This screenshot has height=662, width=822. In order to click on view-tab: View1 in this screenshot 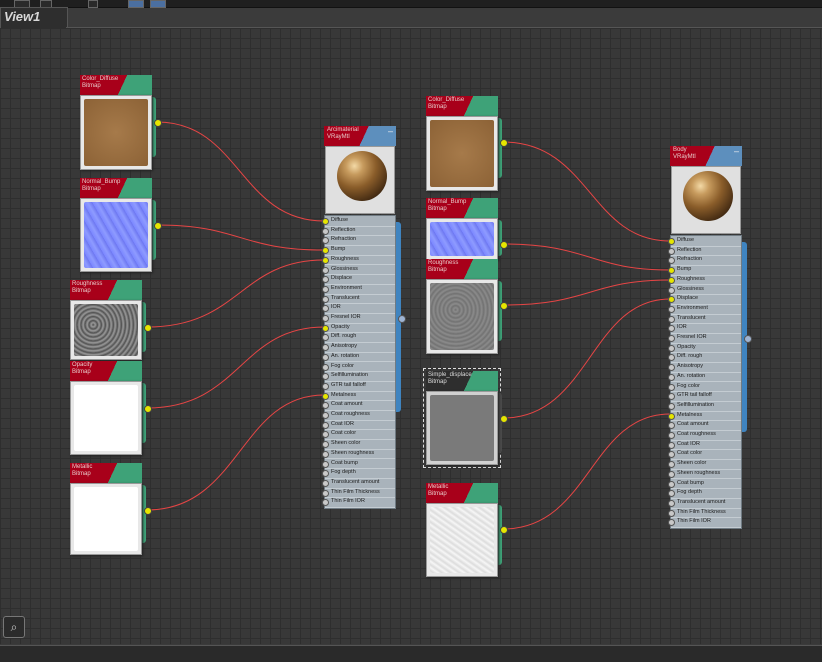, I will do `click(34, 17)`.